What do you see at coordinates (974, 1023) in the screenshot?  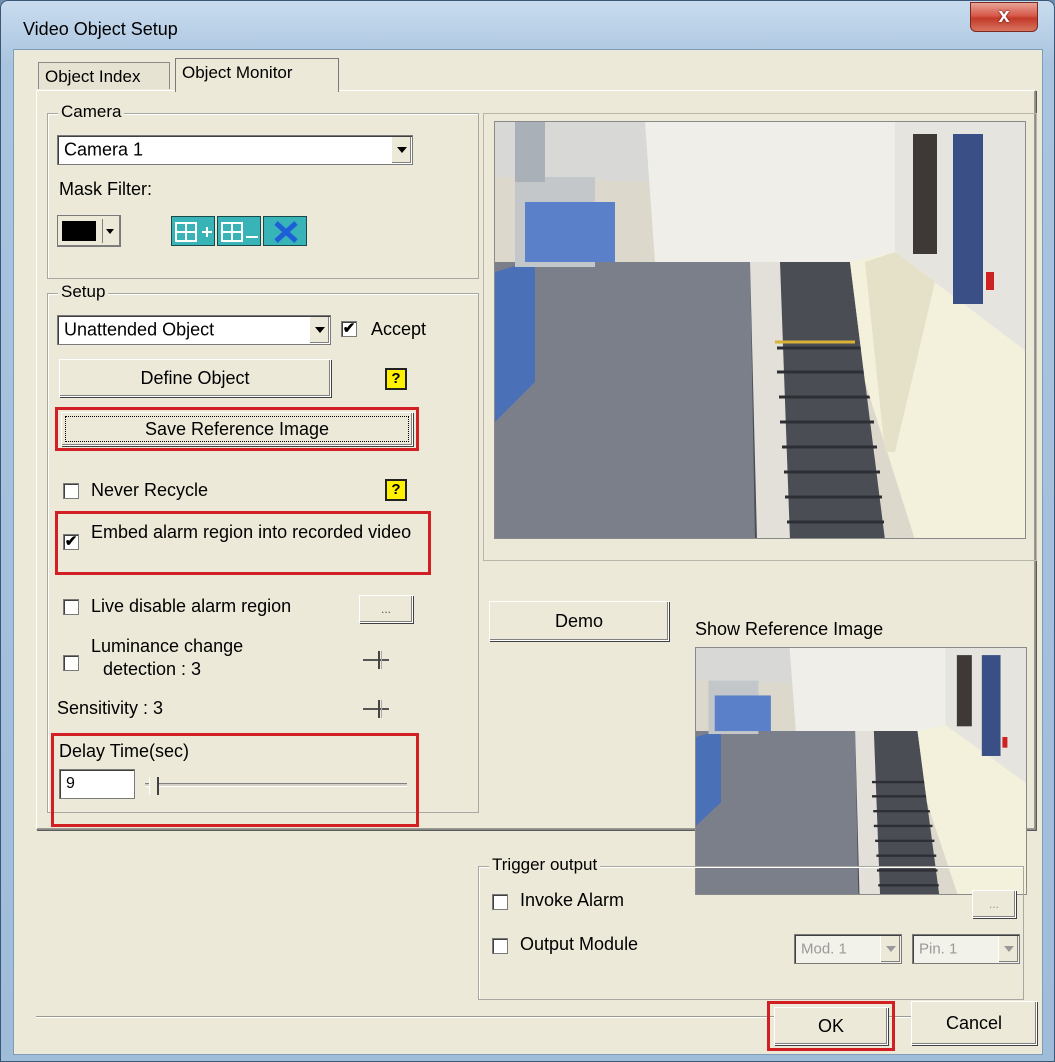 I see `cancel-button: Cancel` at bounding box center [974, 1023].